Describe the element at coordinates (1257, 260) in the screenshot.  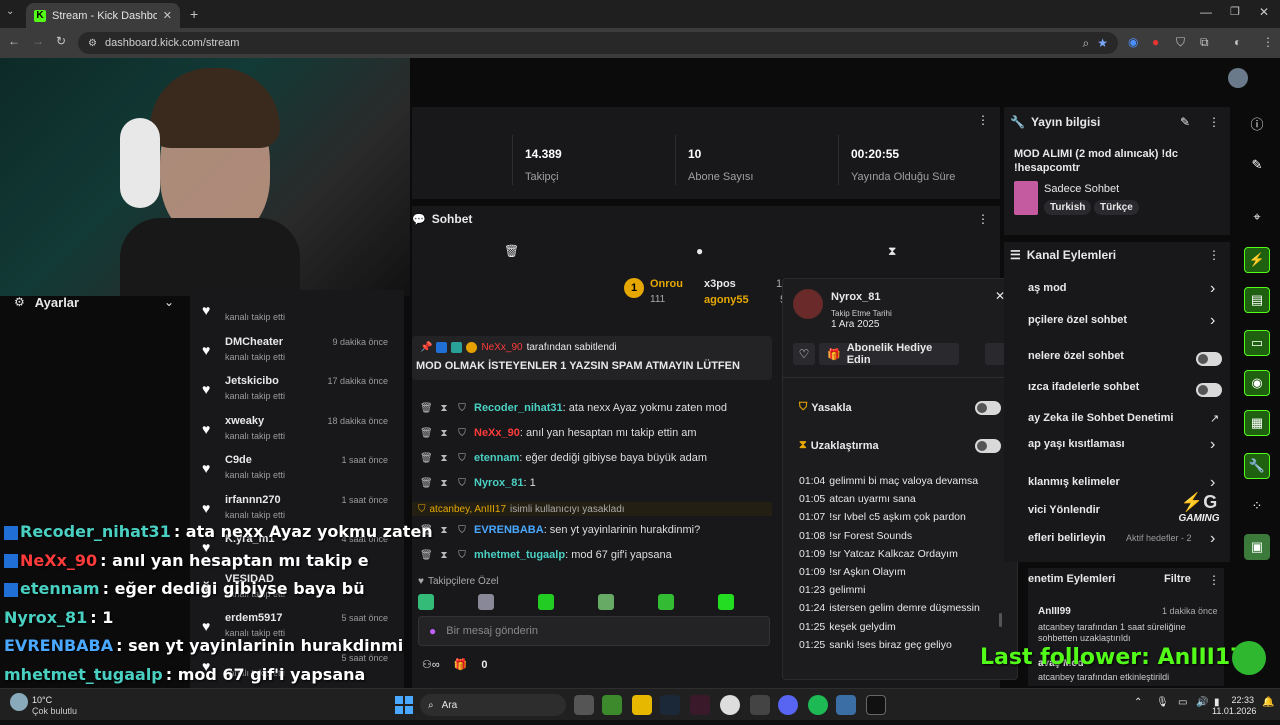
I see `bolt-icon: ⚡` at that location.